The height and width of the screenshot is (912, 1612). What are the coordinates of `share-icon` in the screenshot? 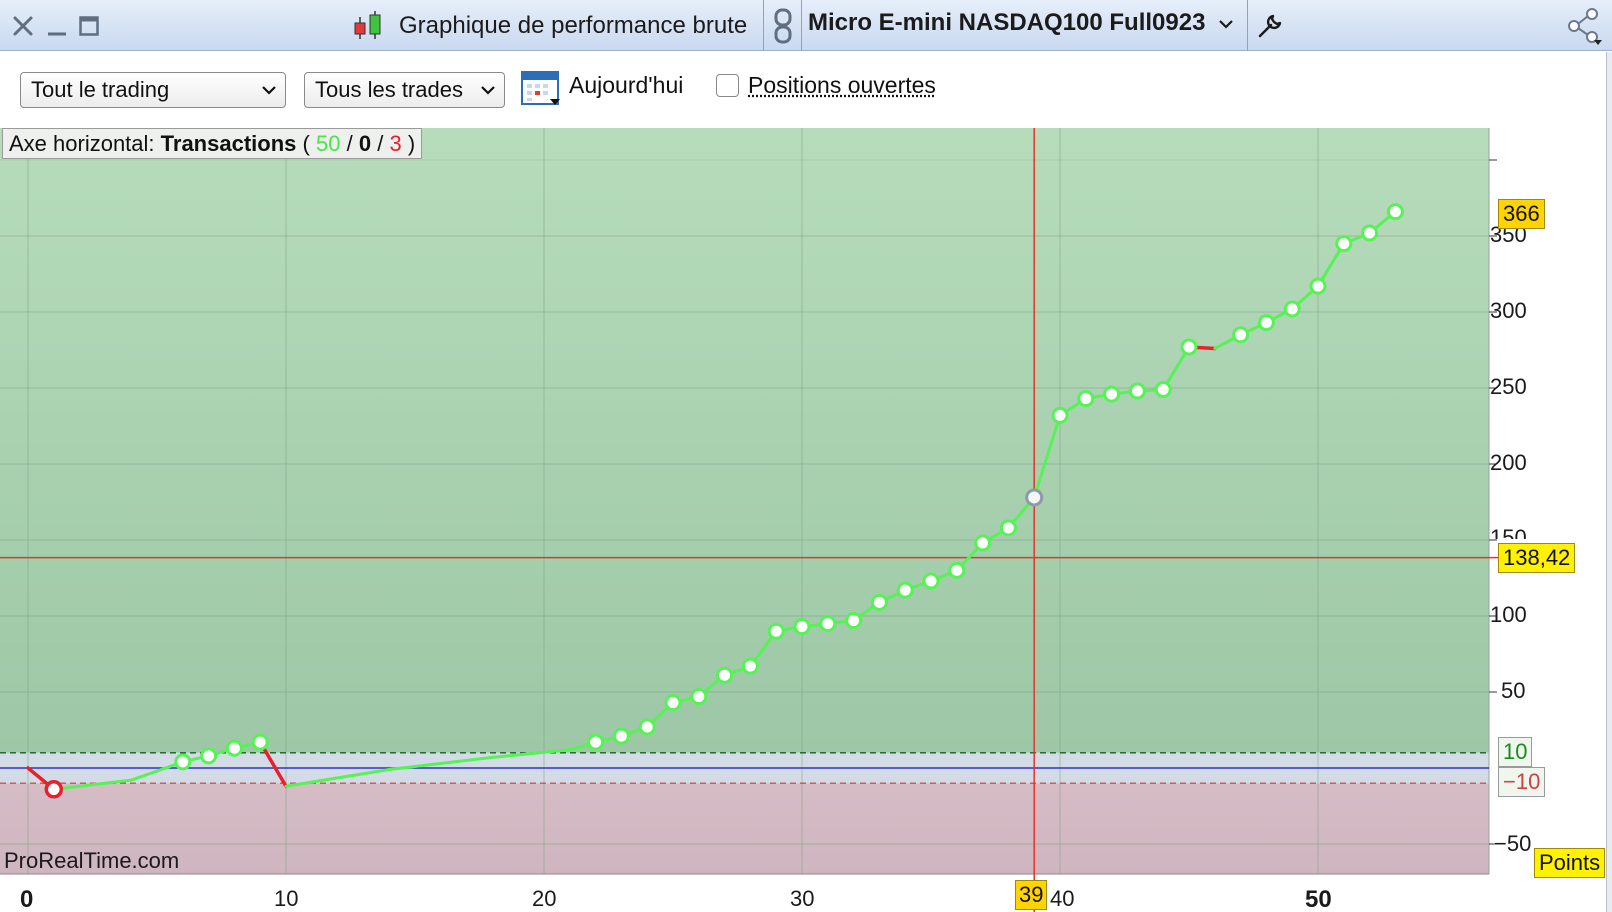 It's located at (1584, 25).